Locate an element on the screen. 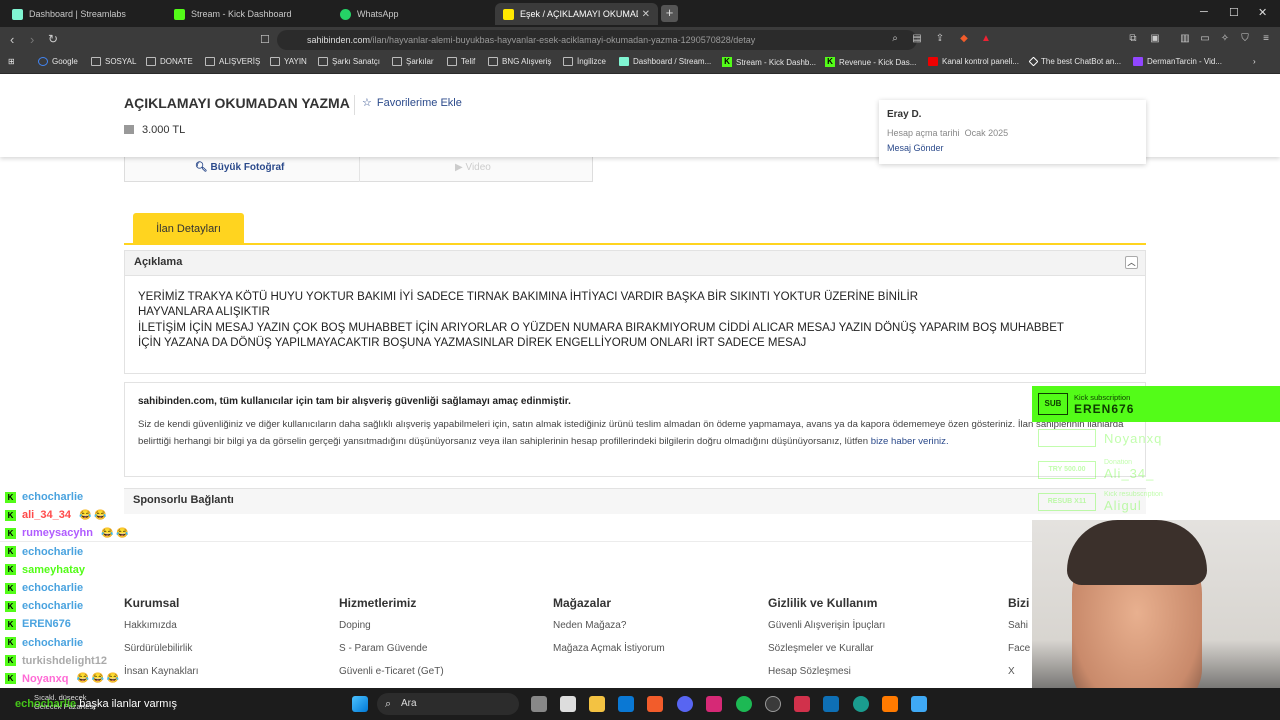  notepad-icon is located at coordinates (919, 704).